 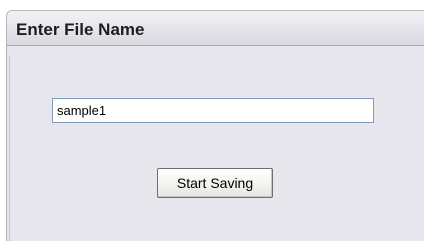 What do you see at coordinates (9, 148) in the screenshot?
I see `body-divider` at bounding box center [9, 148].